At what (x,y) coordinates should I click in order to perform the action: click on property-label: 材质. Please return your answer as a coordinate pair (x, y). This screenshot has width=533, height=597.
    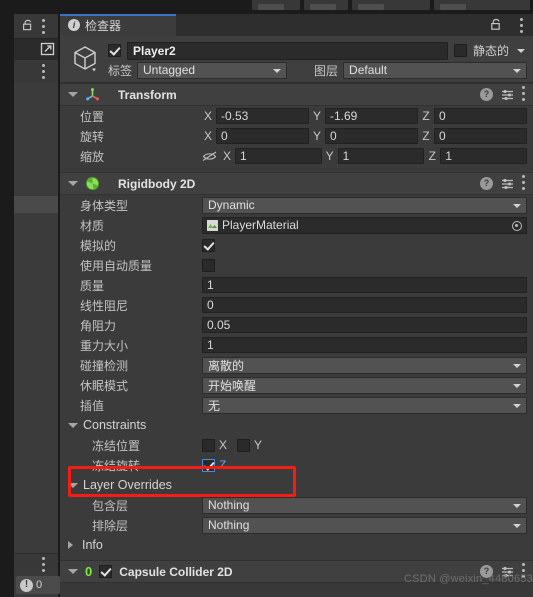
    Looking at the image, I should click on (92, 225).